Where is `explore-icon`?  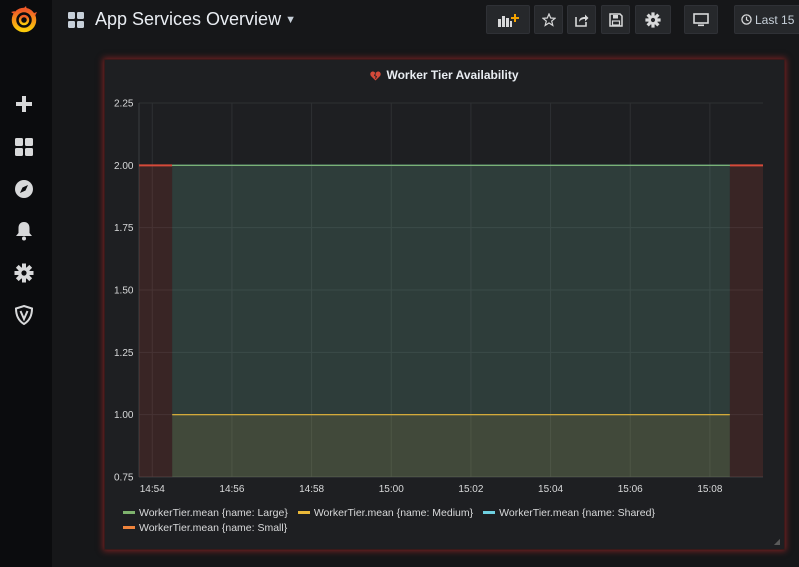 explore-icon is located at coordinates (24, 189).